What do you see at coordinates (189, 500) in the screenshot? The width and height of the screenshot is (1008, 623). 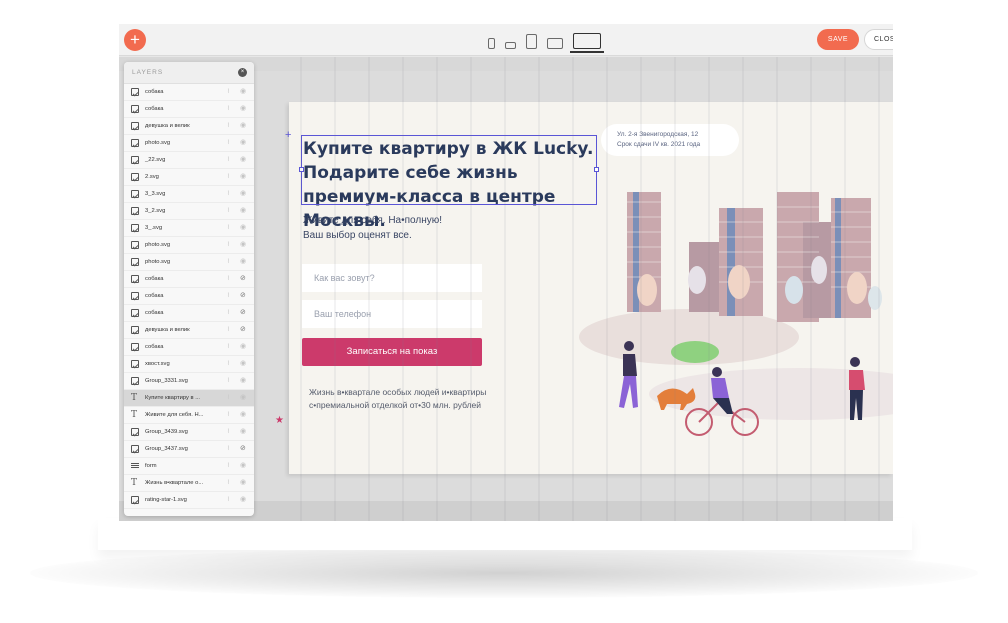 I see `layer-row: rating-star-1.svg ⌇ ◉` at bounding box center [189, 500].